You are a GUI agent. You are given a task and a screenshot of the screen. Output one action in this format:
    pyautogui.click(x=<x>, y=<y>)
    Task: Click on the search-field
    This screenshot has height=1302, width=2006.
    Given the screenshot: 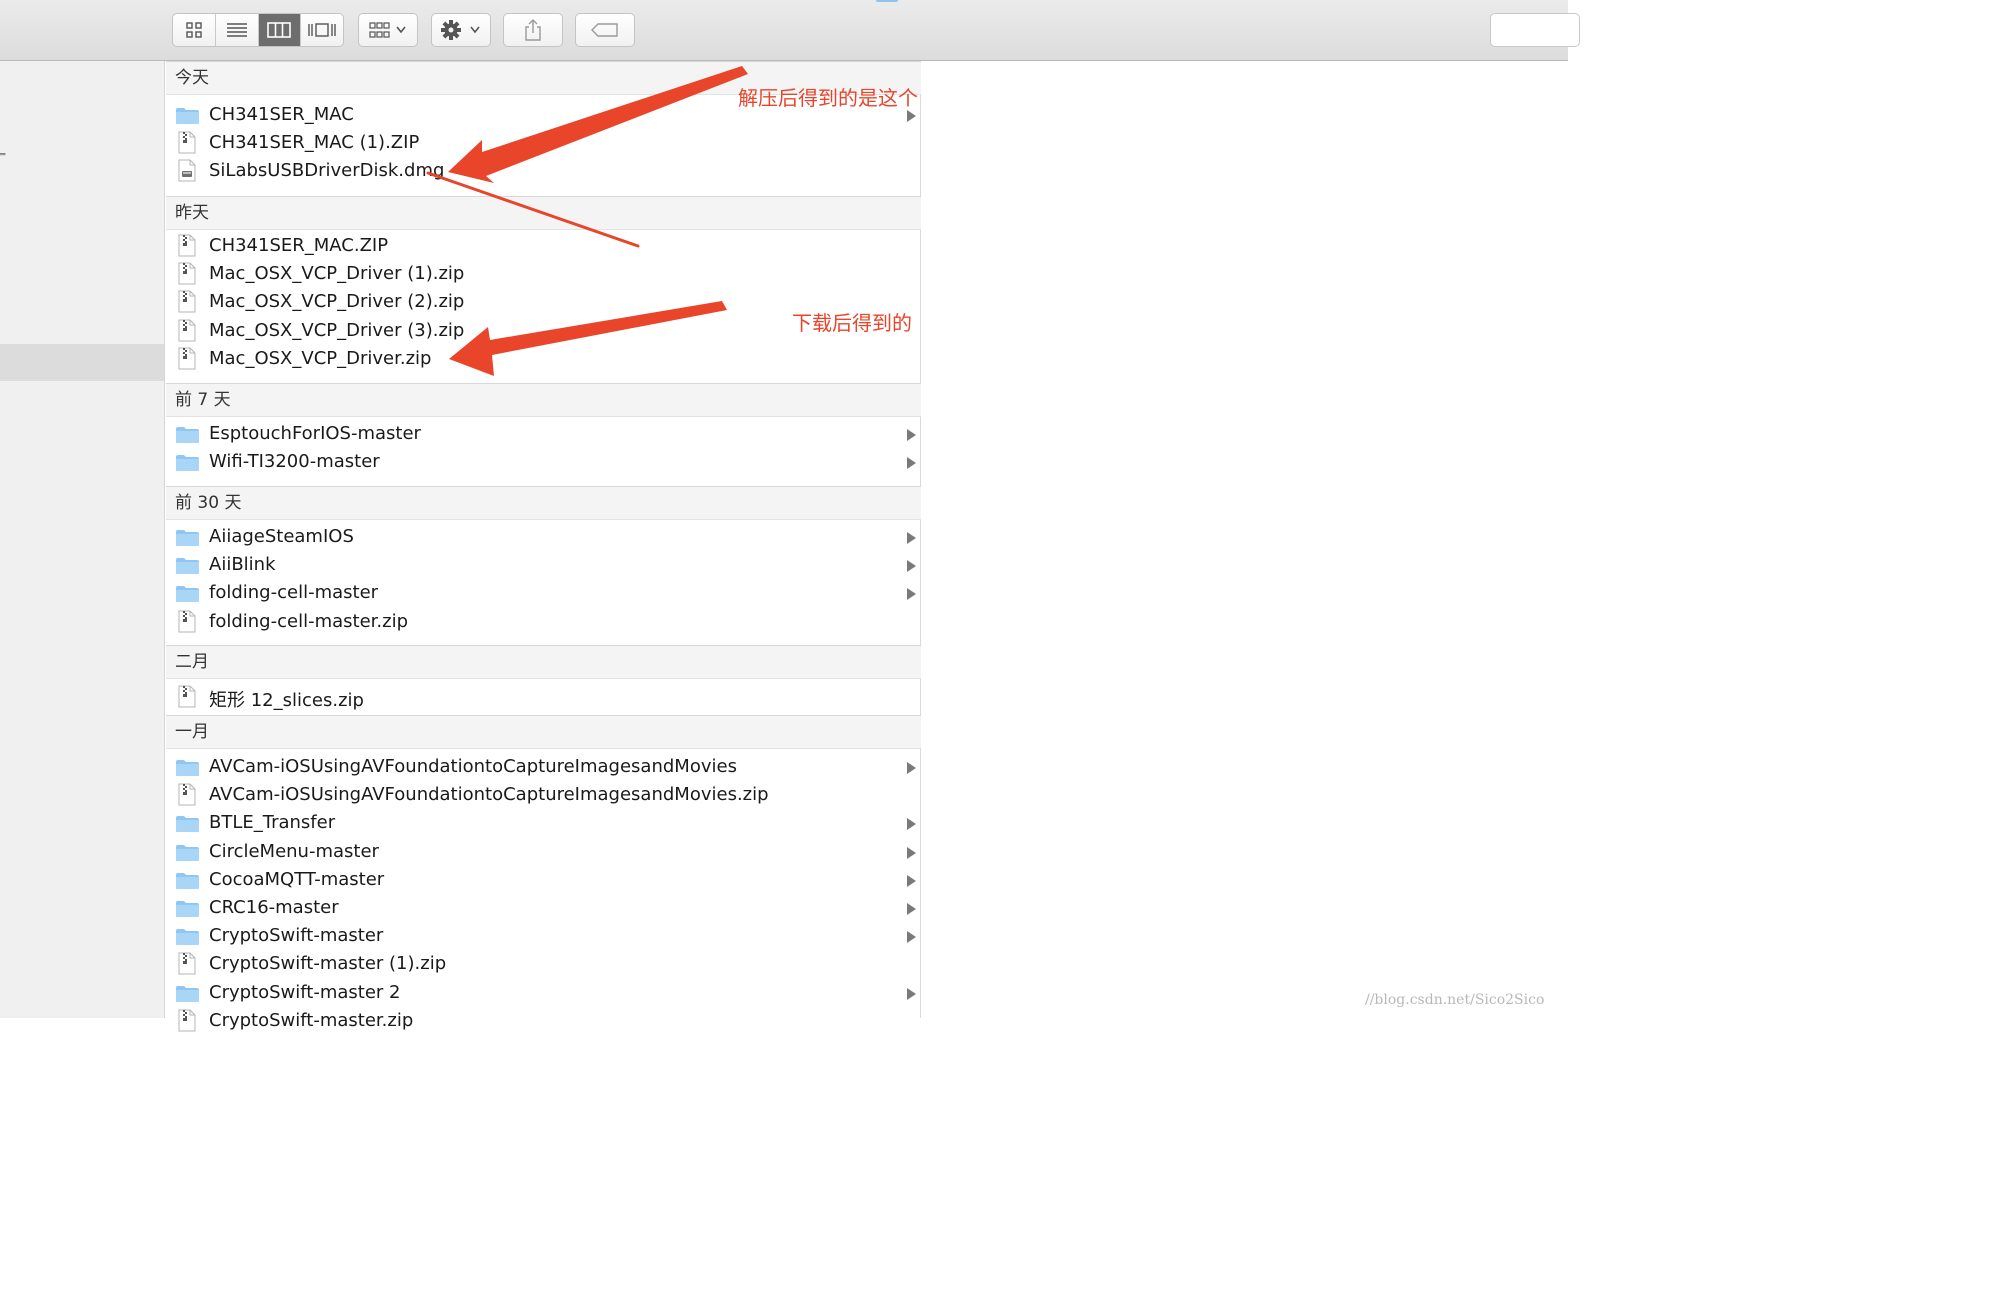 What is the action you would take?
    pyautogui.click(x=1535, y=30)
    